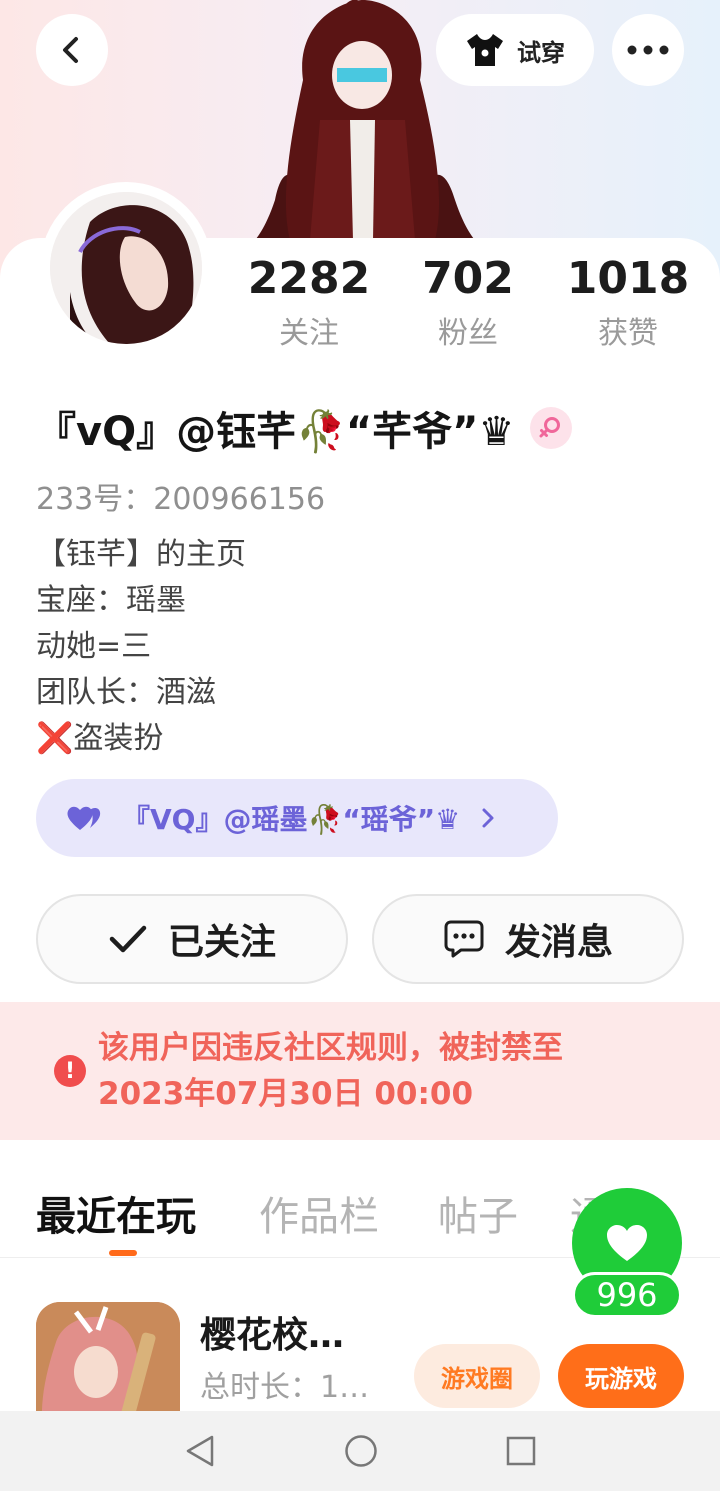 This screenshot has width=720, height=1491. What do you see at coordinates (141, 554) in the screenshot?
I see `bio-line: 【钰芊】的主页` at bounding box center [141, 554].